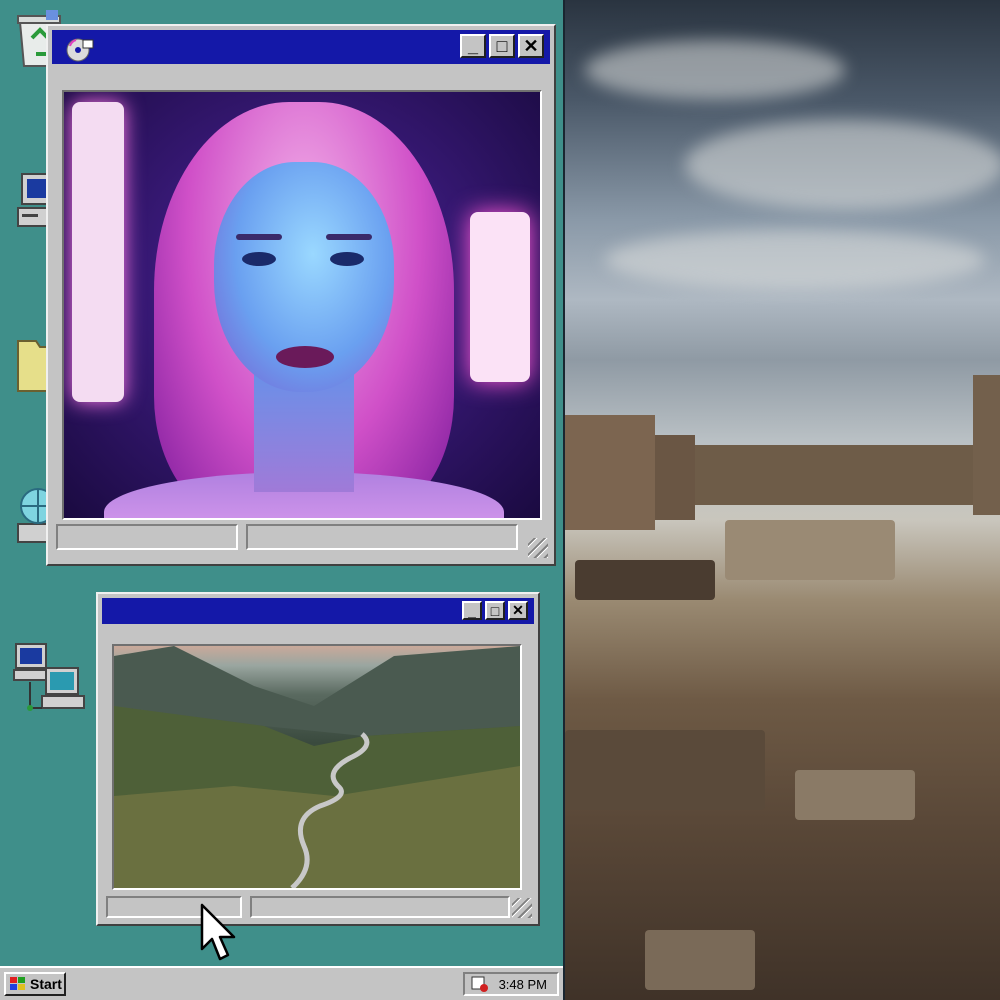  I want to click on taskbar: Start 3:48 PM, so click(281, 983).